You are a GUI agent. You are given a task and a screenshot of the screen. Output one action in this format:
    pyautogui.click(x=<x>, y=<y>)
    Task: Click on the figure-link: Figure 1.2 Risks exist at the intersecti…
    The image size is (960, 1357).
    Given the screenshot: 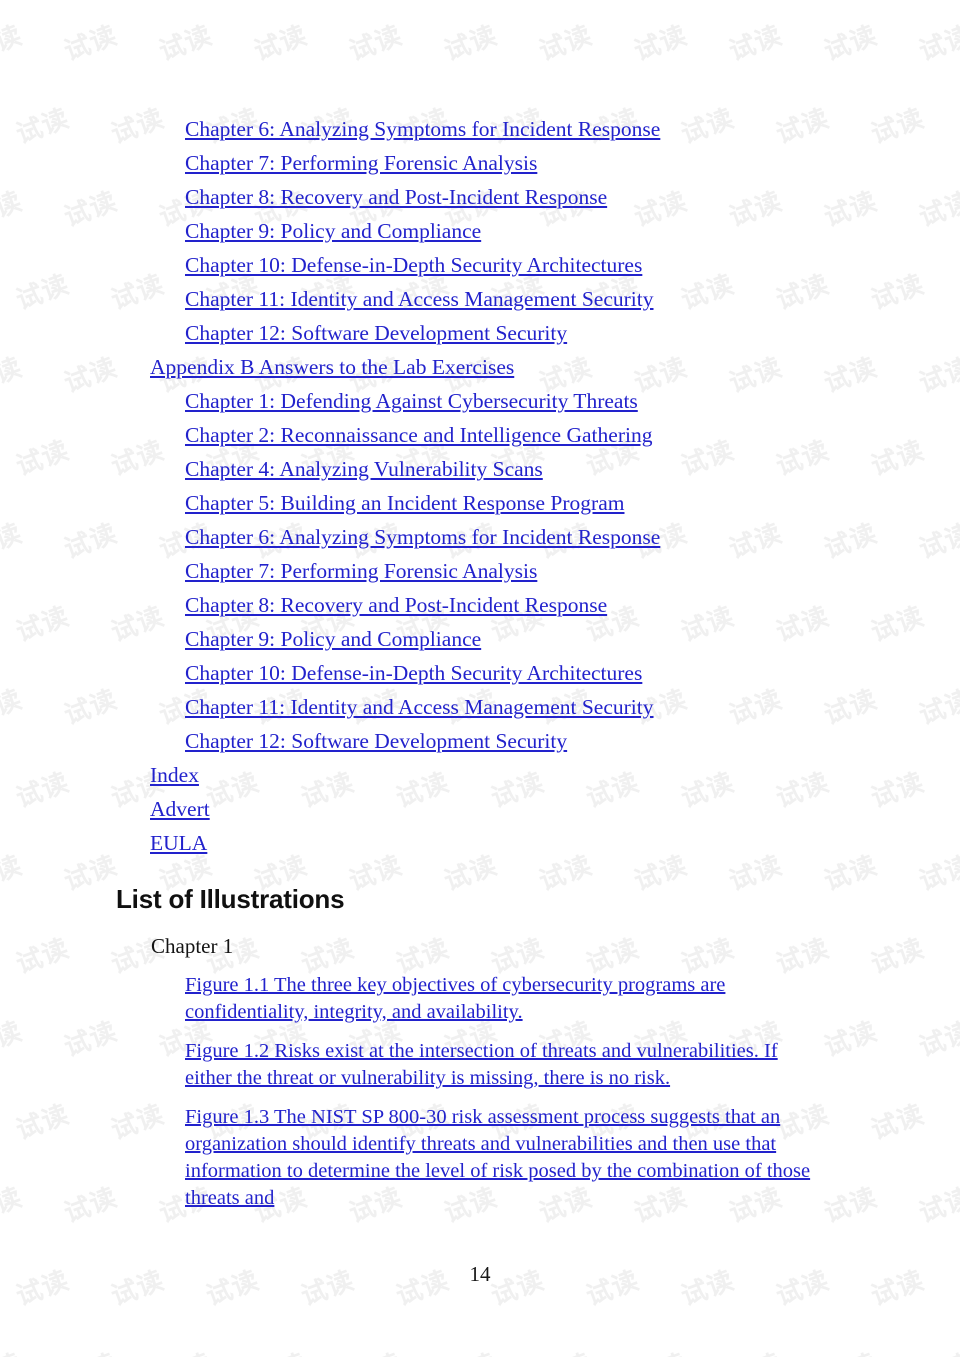 What is the action you would take?
    pyautogui.click(x=505, y=1065)
    